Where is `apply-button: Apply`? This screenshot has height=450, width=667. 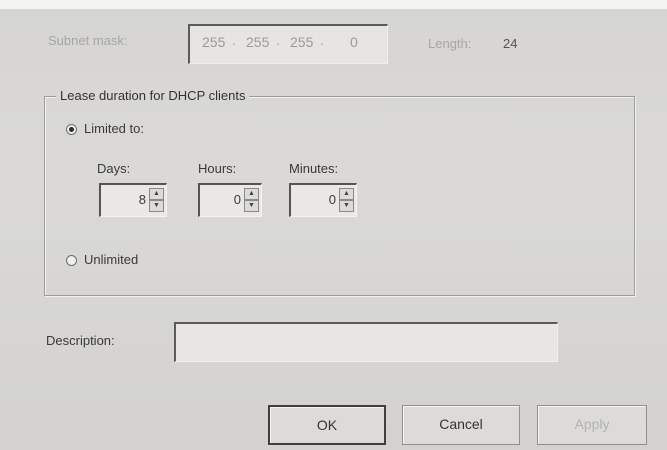
apply-button: Apply is located at coordinates (592, 425).